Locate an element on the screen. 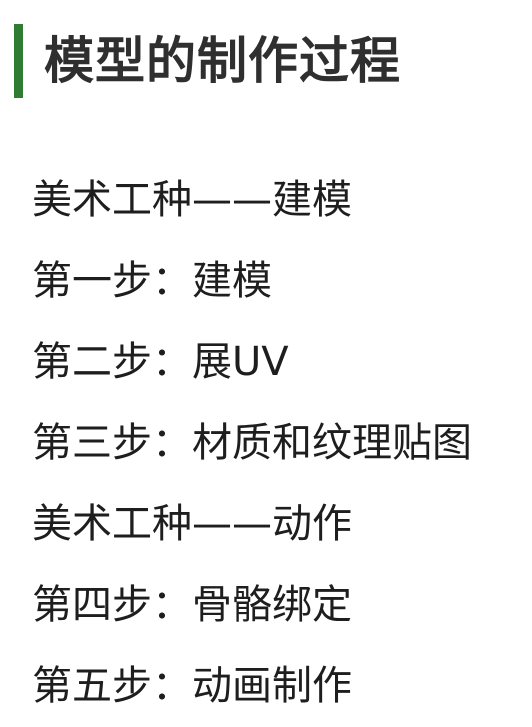 This screenshot has width=532, height=727. list-item-step-4: 第四步：骨骼绑定 is located at coordinates (192, 605).